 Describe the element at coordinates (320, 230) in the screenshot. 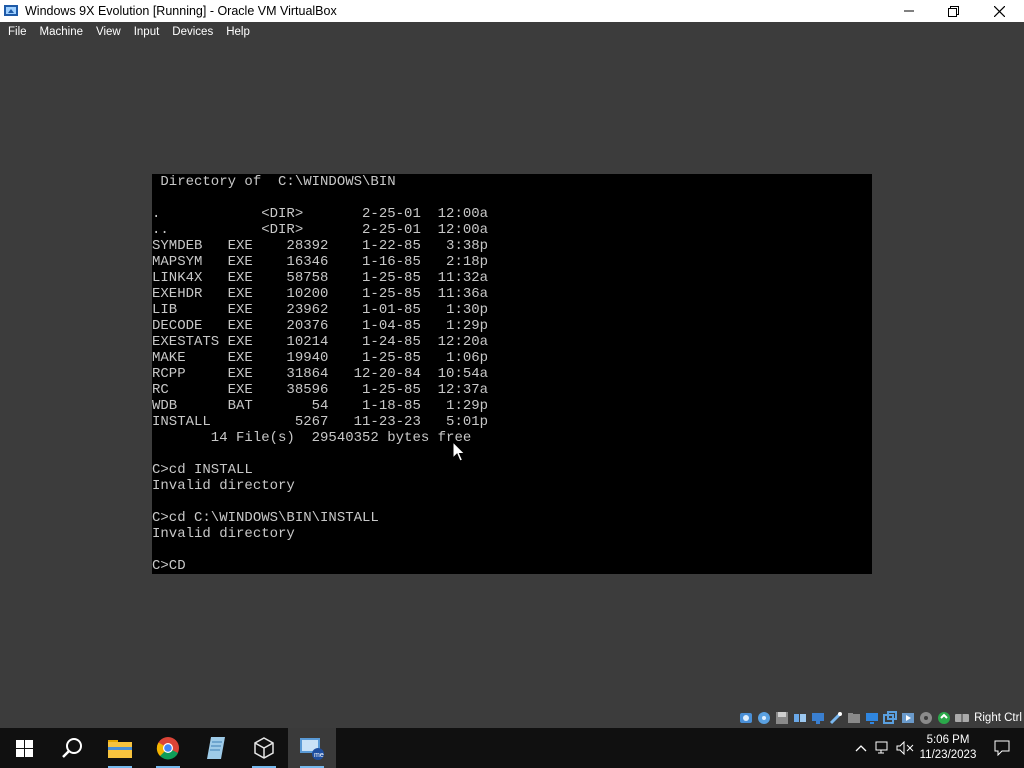

I see `console-line: .. <DIR> 2-25-01 12:00a` at that location.